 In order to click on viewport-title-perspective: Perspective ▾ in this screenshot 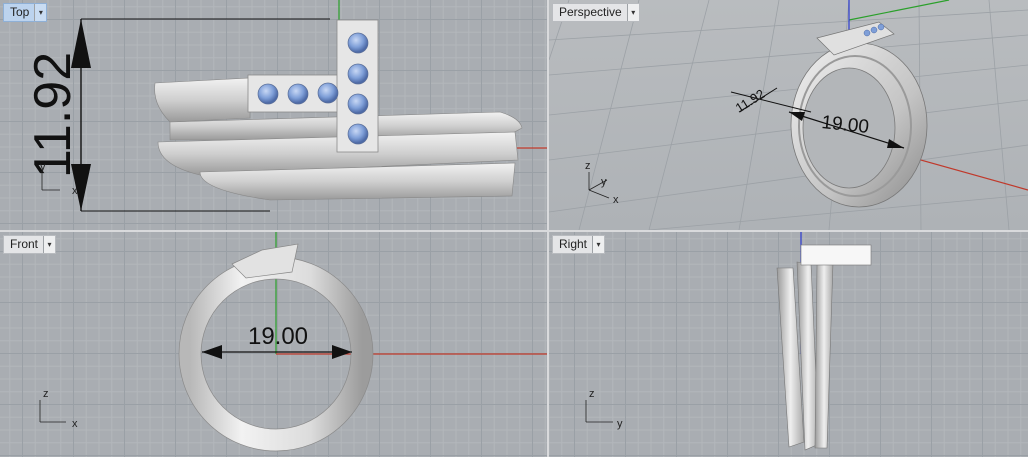, I will do `click(596, 12)`.